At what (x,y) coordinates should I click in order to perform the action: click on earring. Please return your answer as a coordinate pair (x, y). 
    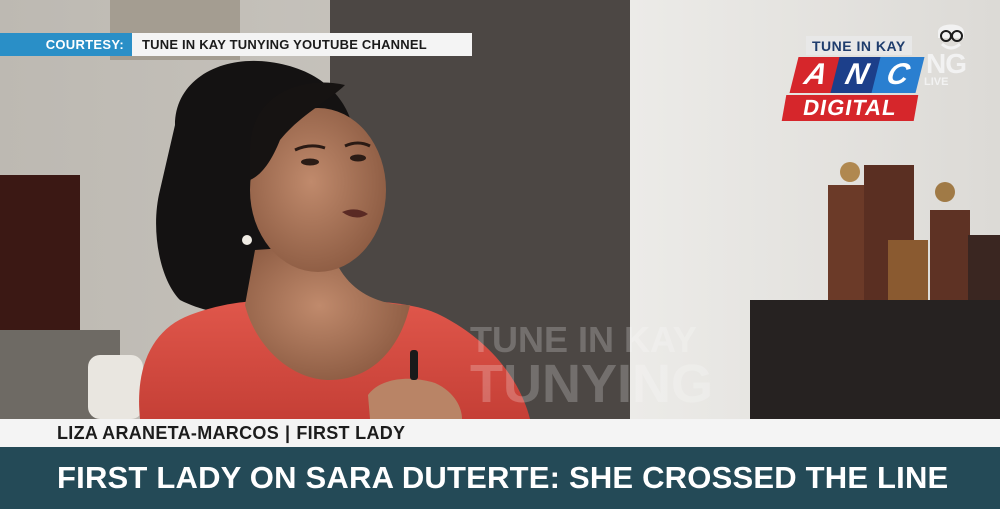
    Looking at the image, I should click on (247, 240).